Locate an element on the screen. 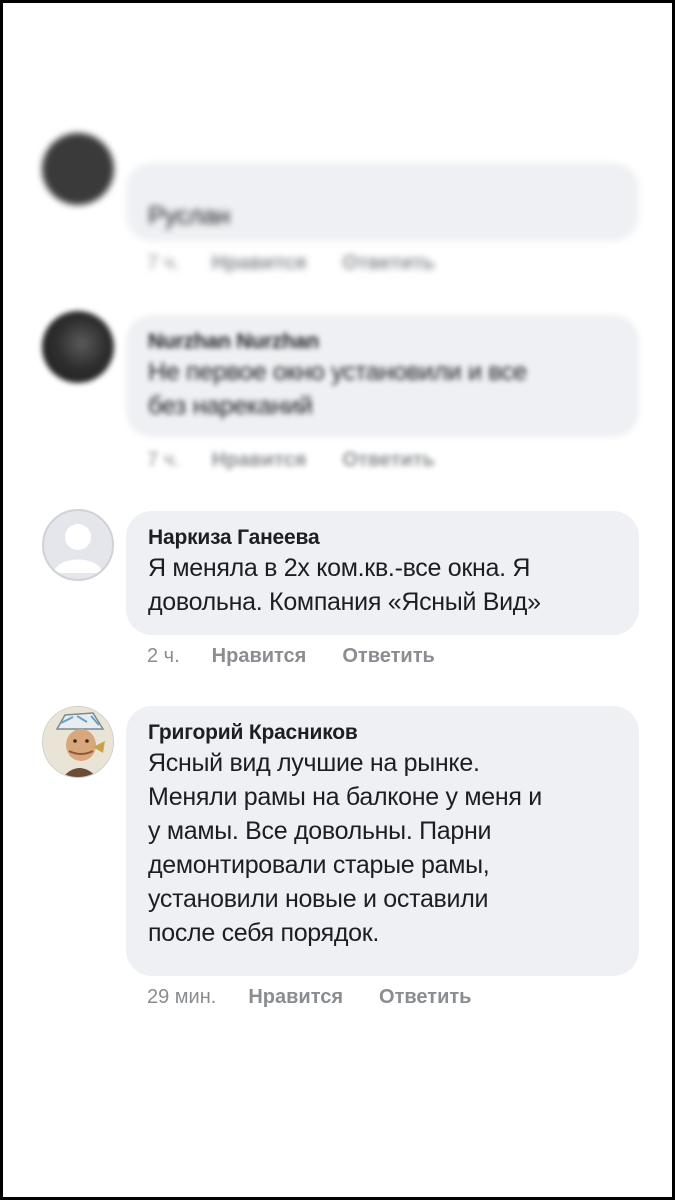 The height and width of the screenshot is (1200, 675). comment-bubble: Руслан is located at coordinates (382, 202).